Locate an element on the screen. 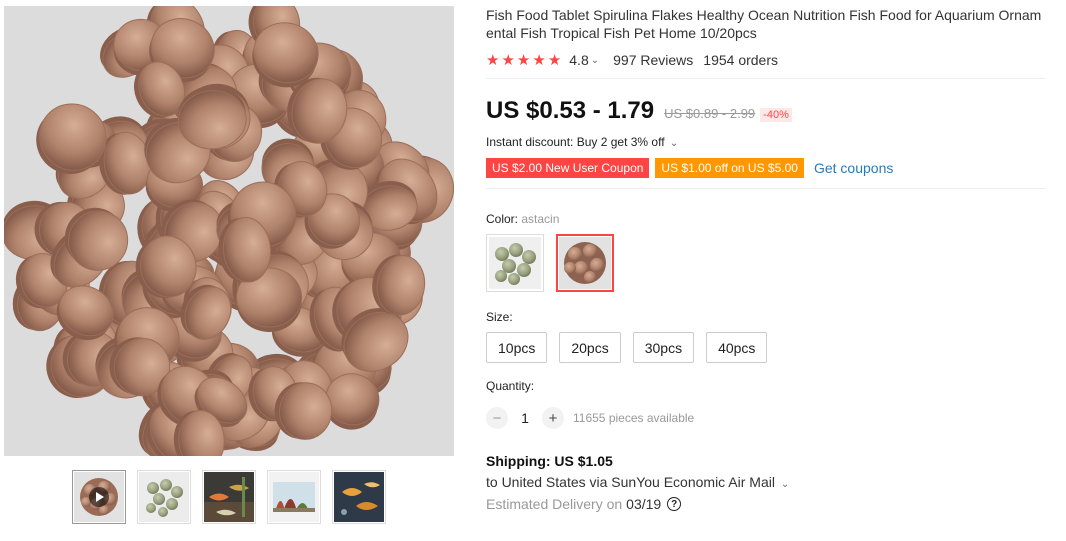  estimated-delivery-label: Estimated Delivery on is located at coordinates (554, 504).